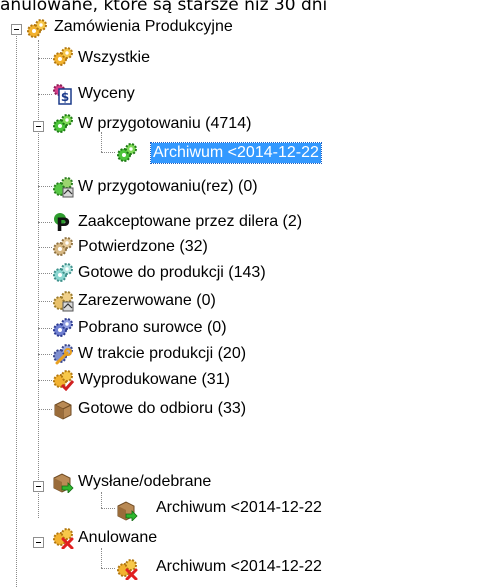  What do you see at coordinates (117, 538) in the screenshot?
I see `tree-item-label: Anulowane` at bounding box center [117, 538].